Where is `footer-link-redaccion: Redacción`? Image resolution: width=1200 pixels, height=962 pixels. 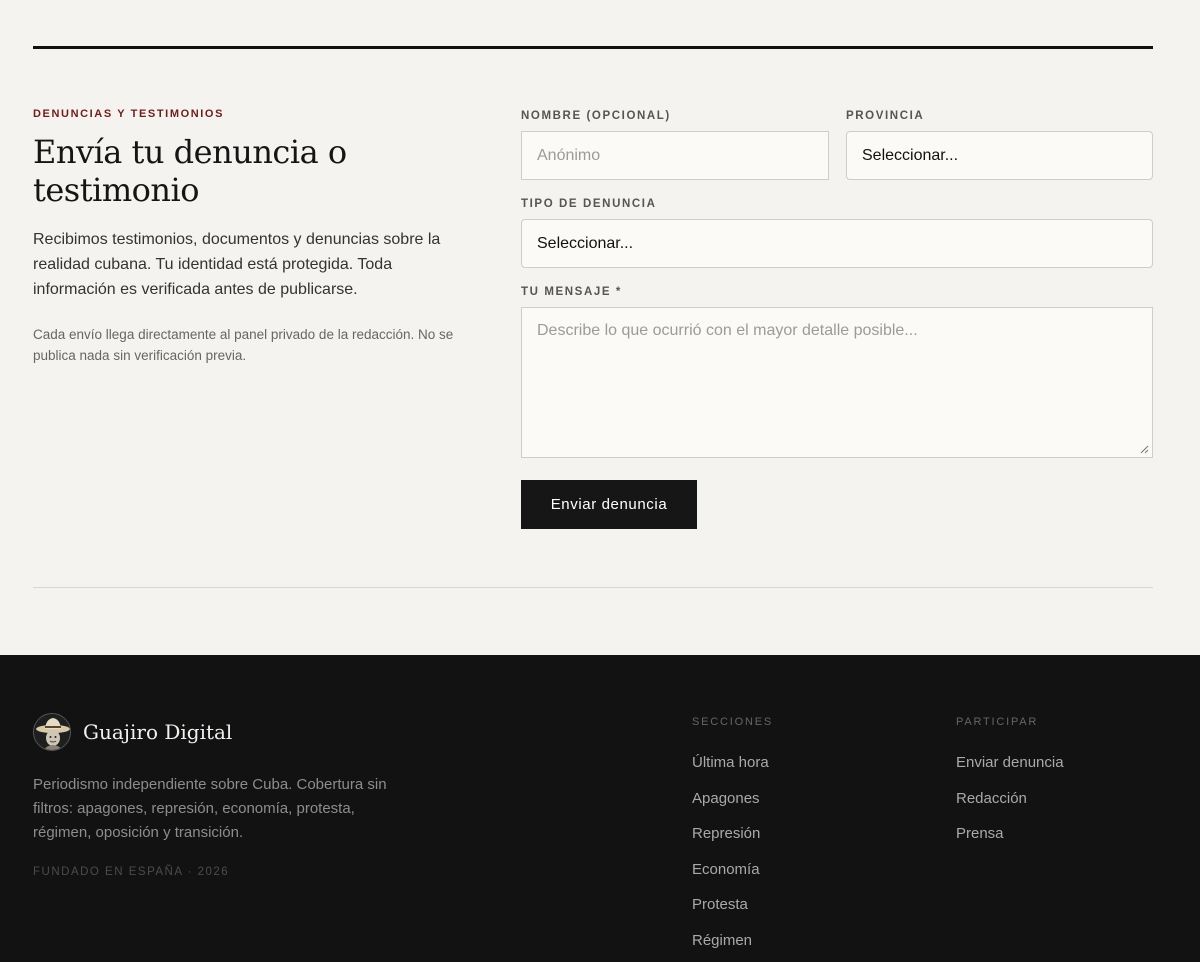
footer-link-redaccion: Redacción is located at coordinates (1010, 808).